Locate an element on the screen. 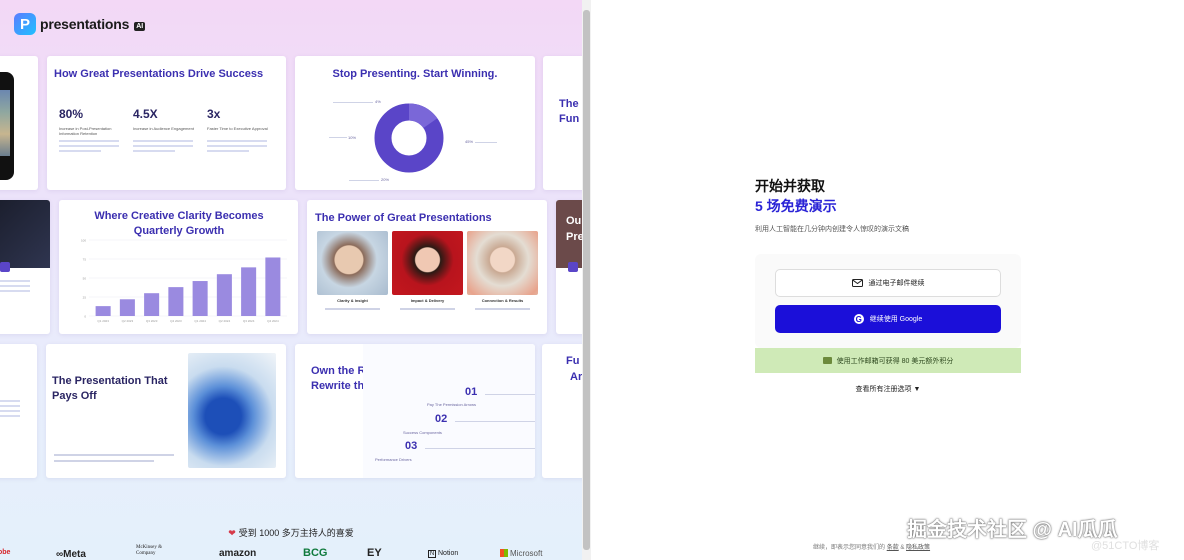 The image size is (1184, 560). y-tick-label: 25 is located at coordinates (85, 298).